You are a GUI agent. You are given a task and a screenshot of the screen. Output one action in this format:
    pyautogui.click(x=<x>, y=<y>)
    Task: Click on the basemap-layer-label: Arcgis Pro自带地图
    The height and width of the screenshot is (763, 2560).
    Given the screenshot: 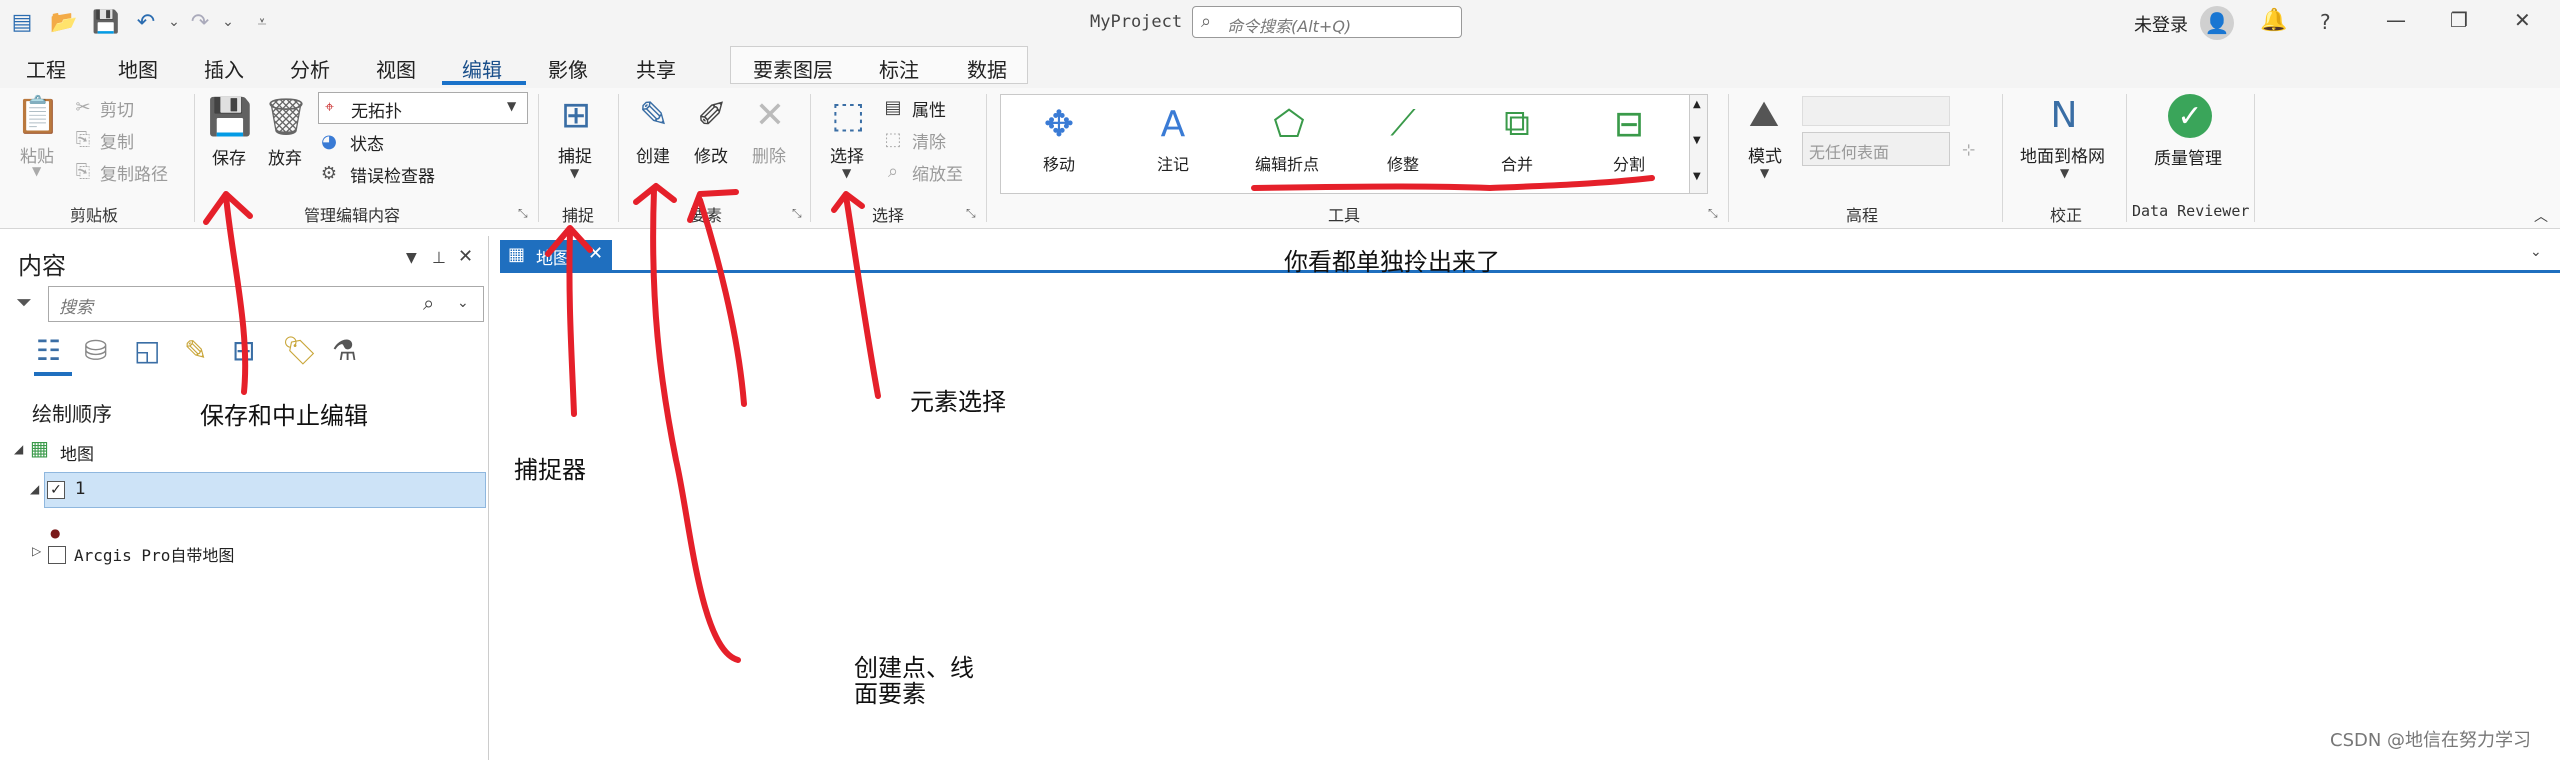 What is the action you would take?
    pyautogui.click(x=154, y=554)
    